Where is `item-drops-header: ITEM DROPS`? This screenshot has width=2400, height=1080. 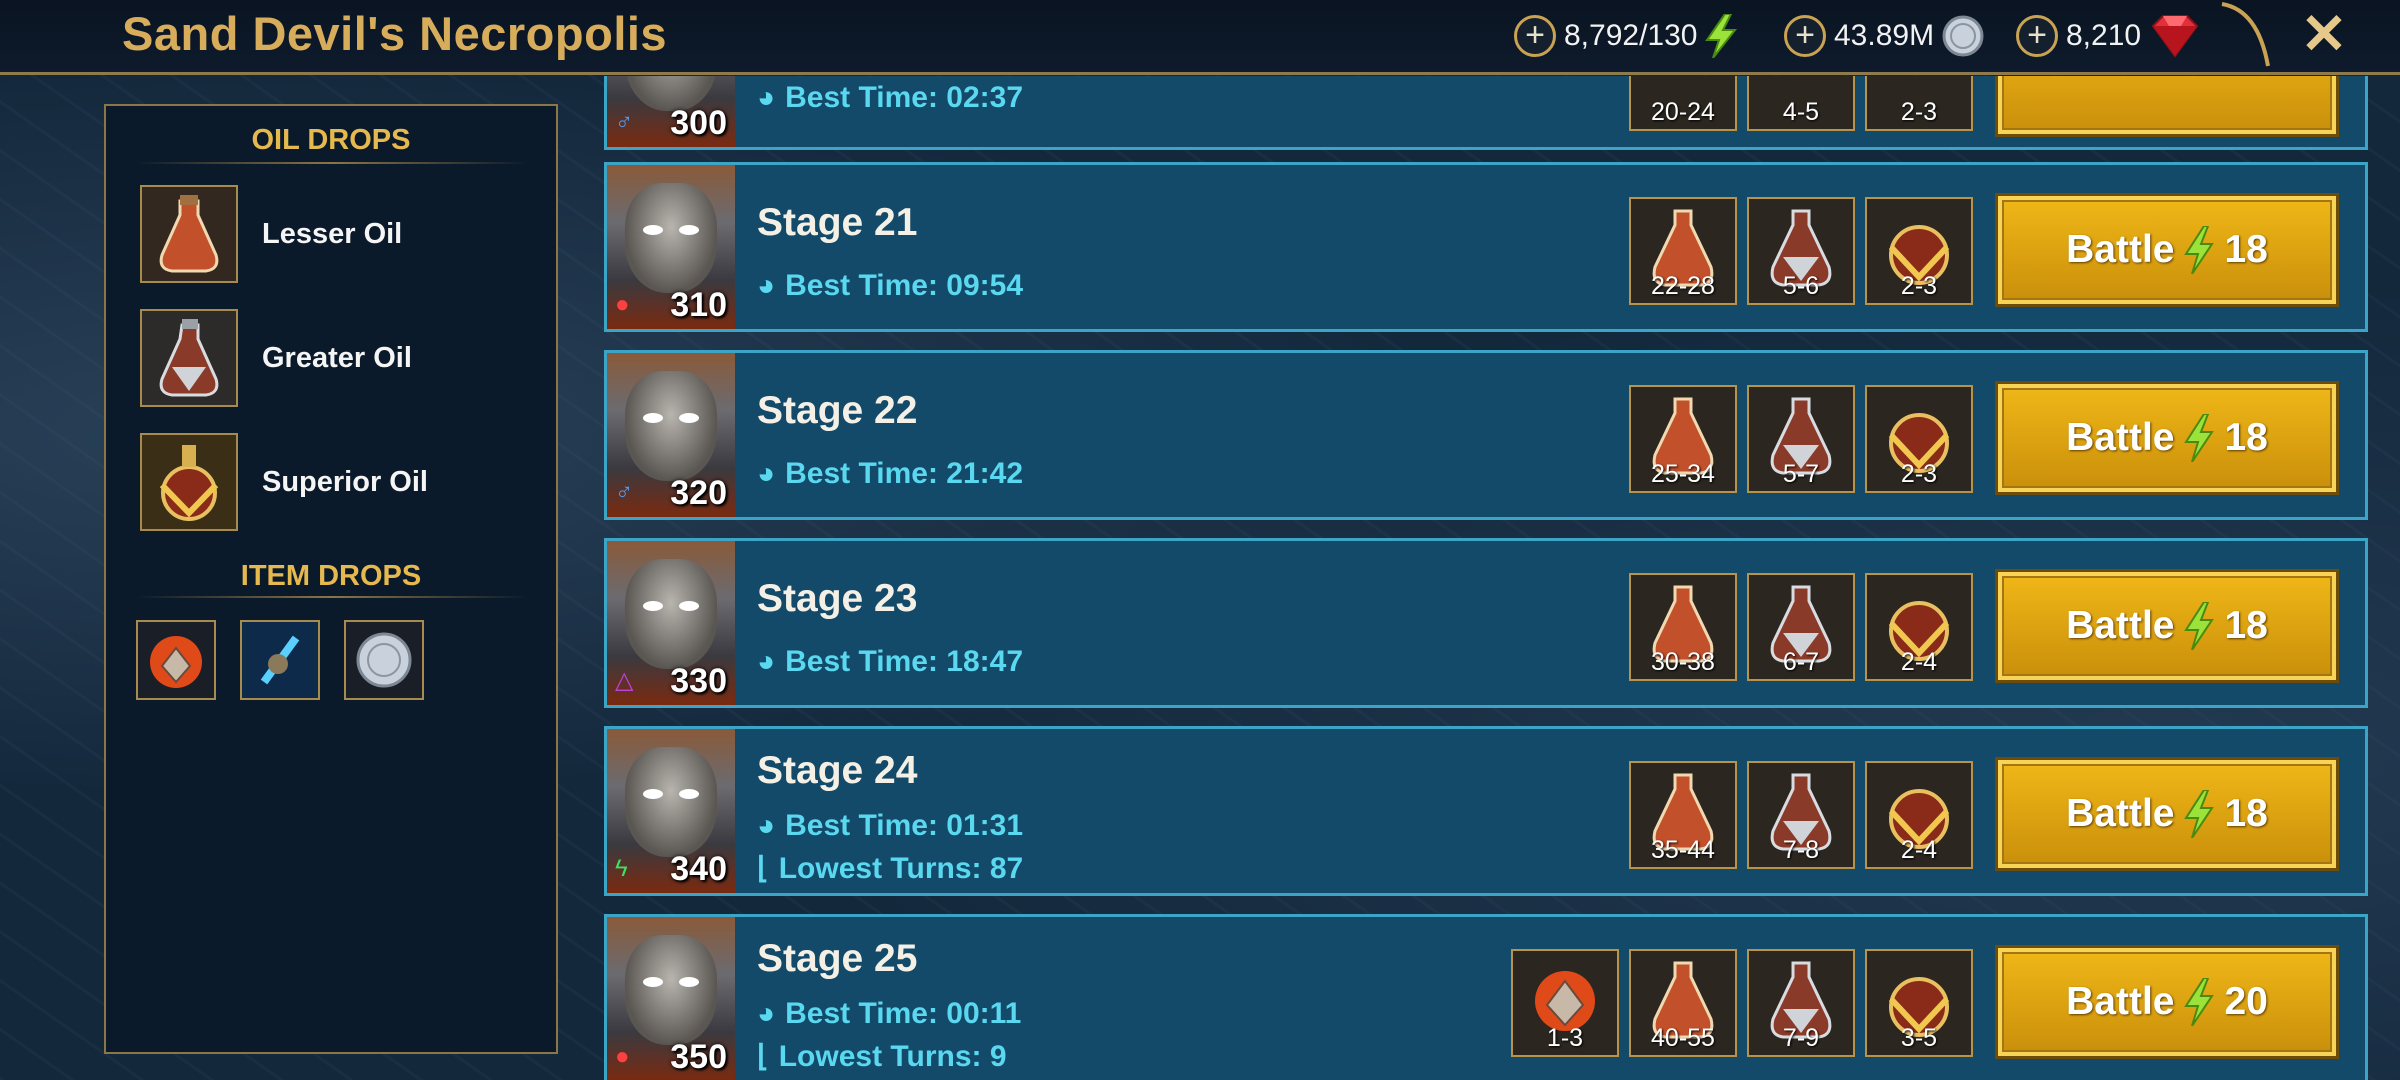 item-drops-header: ITEM DROPS is located at coordinates (331, 576).